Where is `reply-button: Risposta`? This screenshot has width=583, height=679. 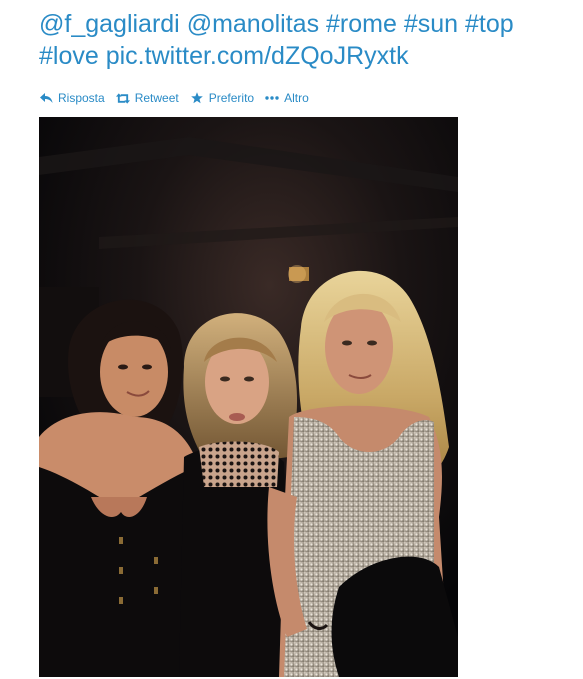
reply-button: Risposta is located at coordinates (72, 98).